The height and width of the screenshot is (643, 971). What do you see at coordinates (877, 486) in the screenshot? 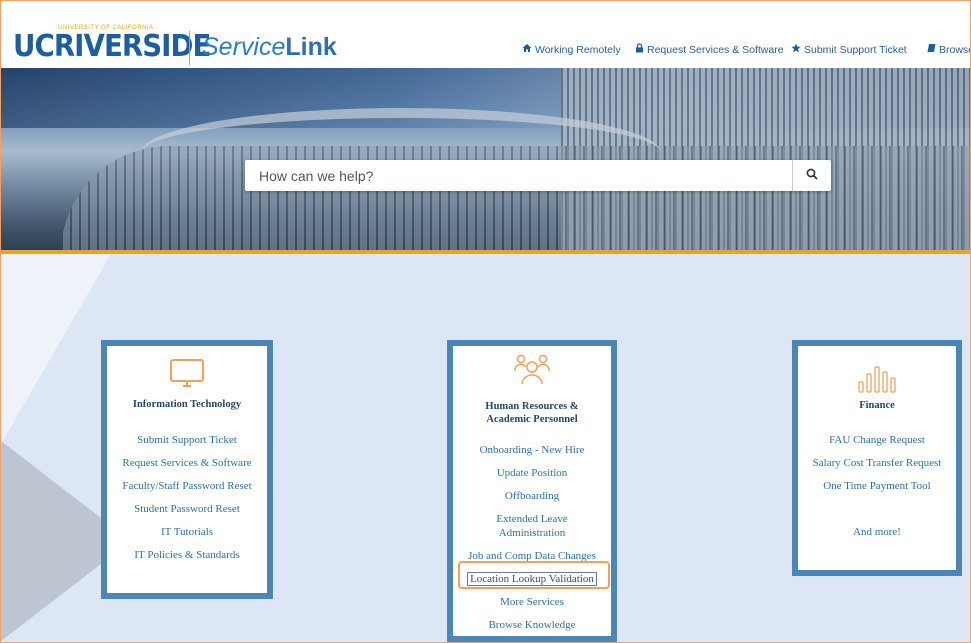
I see `link-one-time-payment: One Time Payment Tool` at bounding box center [877, 486].